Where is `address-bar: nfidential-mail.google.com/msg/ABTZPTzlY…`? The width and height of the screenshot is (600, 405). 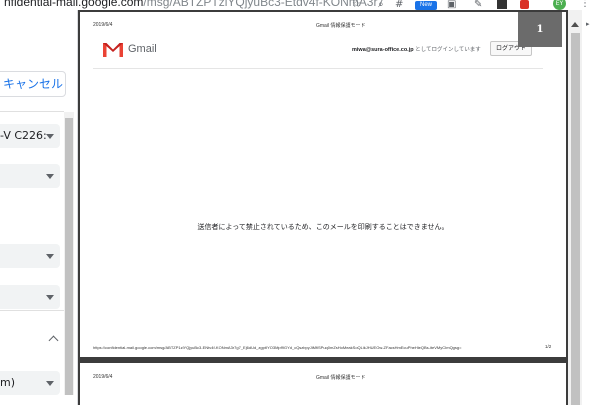
address-bar: nfidential-mail.google.com/msg/ABTZPTzlY… is located at coordinates (194, 4).